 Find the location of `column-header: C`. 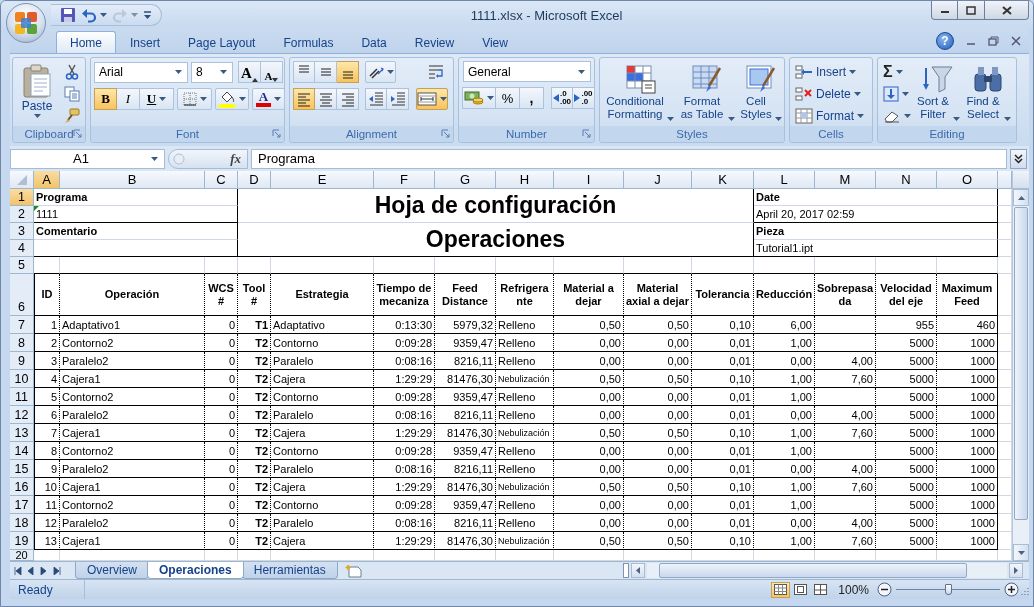

column-header: C is located at coordinates (221, 180).